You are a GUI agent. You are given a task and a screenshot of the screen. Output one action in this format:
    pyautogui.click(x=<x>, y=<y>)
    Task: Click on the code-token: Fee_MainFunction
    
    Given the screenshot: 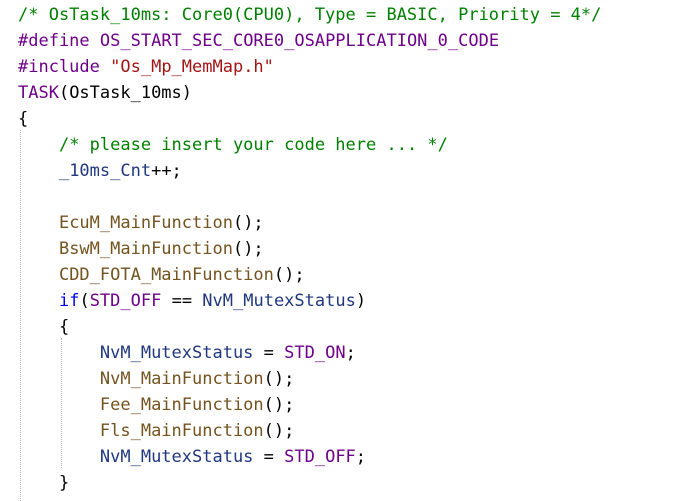 What is the action you would take?
    pyautogui.click(x=181, y=405)
    